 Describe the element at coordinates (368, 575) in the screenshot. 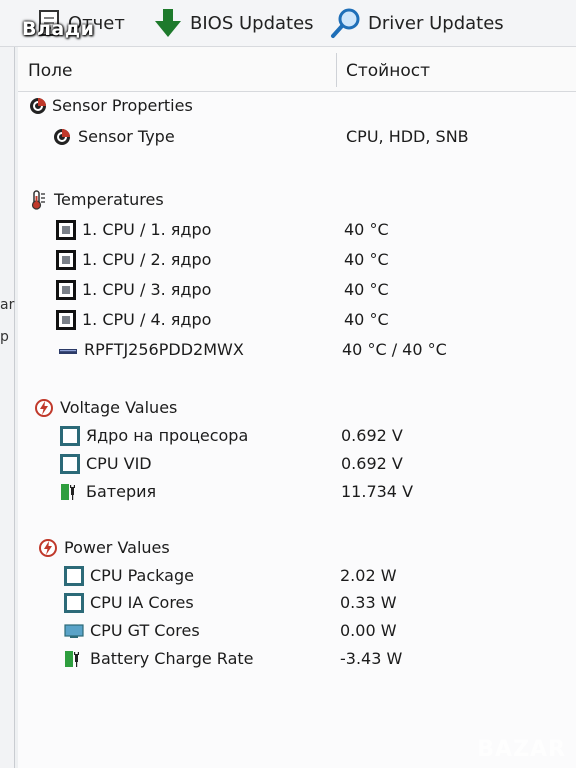

I see `row-value: 2.02 W` at that location.